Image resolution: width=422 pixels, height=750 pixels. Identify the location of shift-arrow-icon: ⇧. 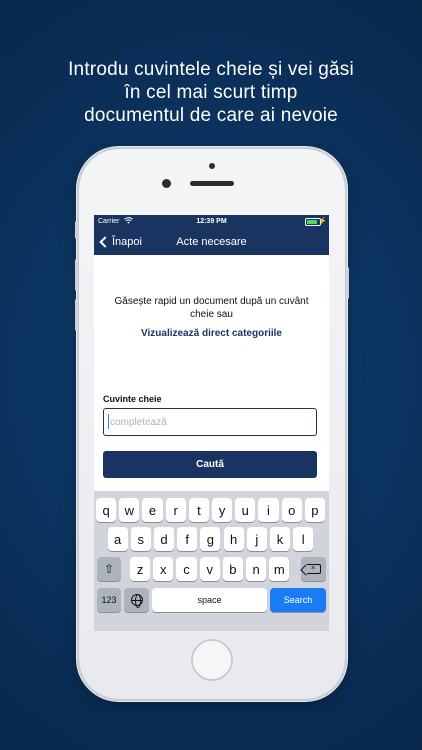
(109, 569).